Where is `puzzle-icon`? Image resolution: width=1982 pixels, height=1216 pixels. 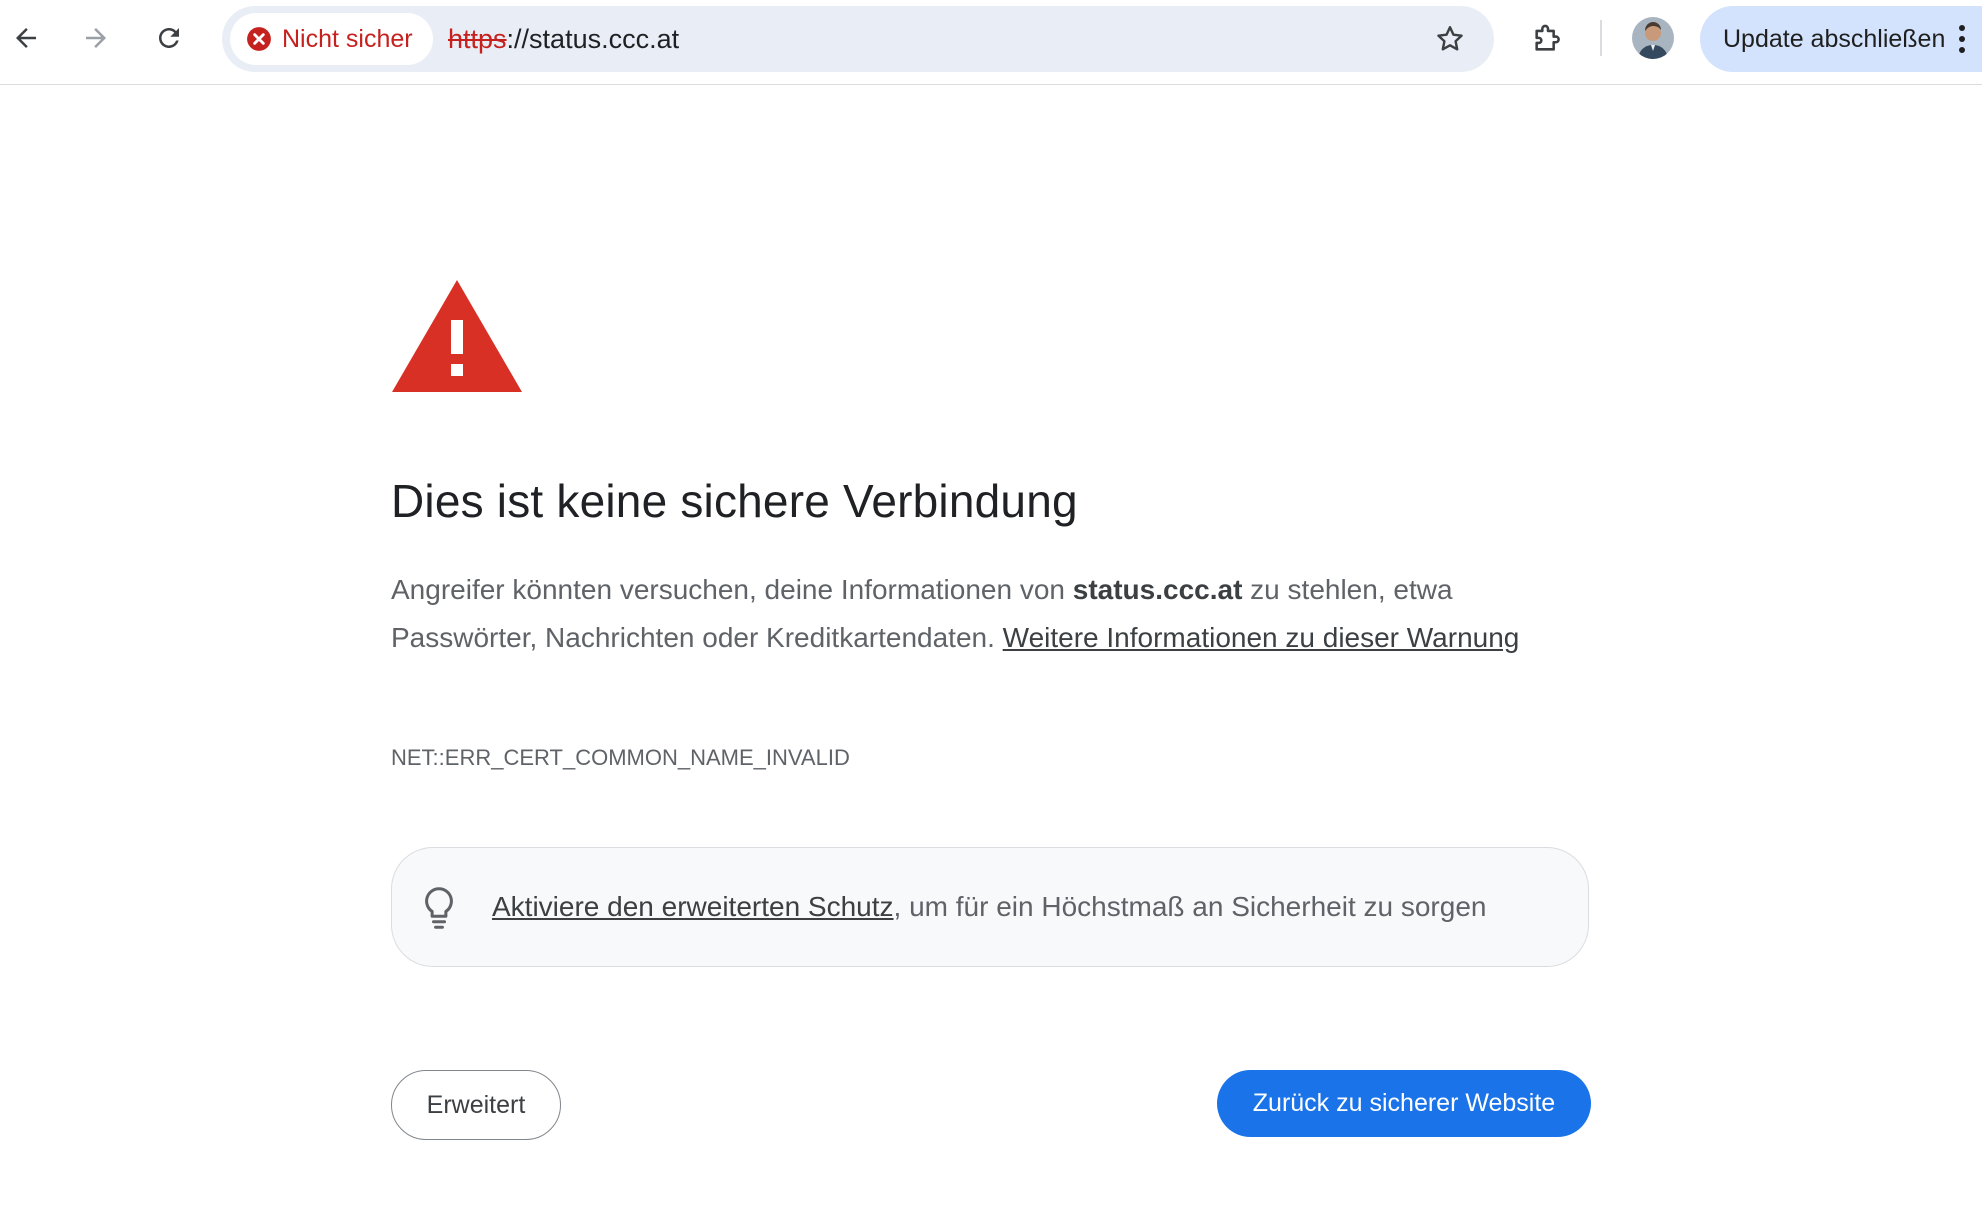 puzzle-icon is located at coordinates (1547, 37).